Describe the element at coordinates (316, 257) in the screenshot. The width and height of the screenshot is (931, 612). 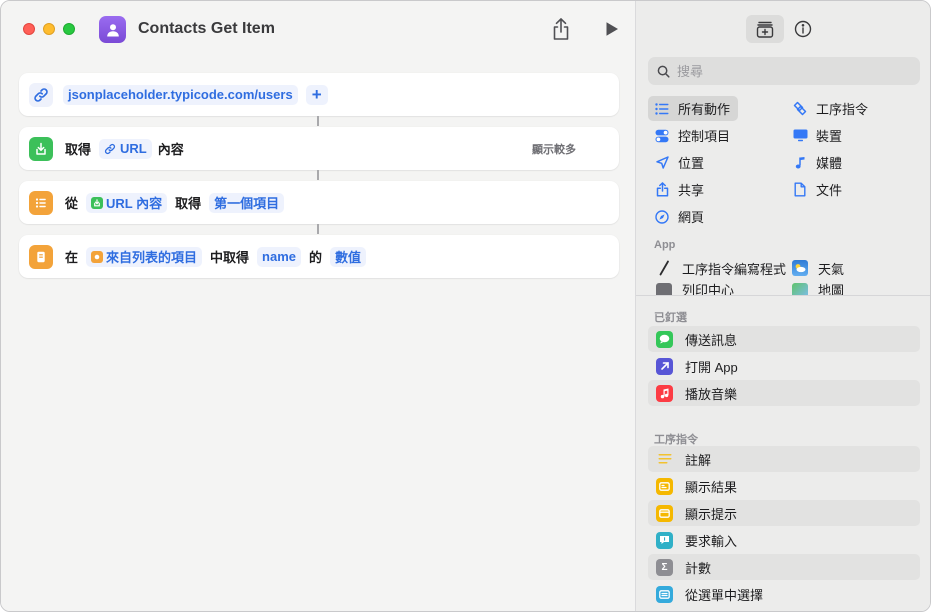
I see `action-of: 的` at that location.